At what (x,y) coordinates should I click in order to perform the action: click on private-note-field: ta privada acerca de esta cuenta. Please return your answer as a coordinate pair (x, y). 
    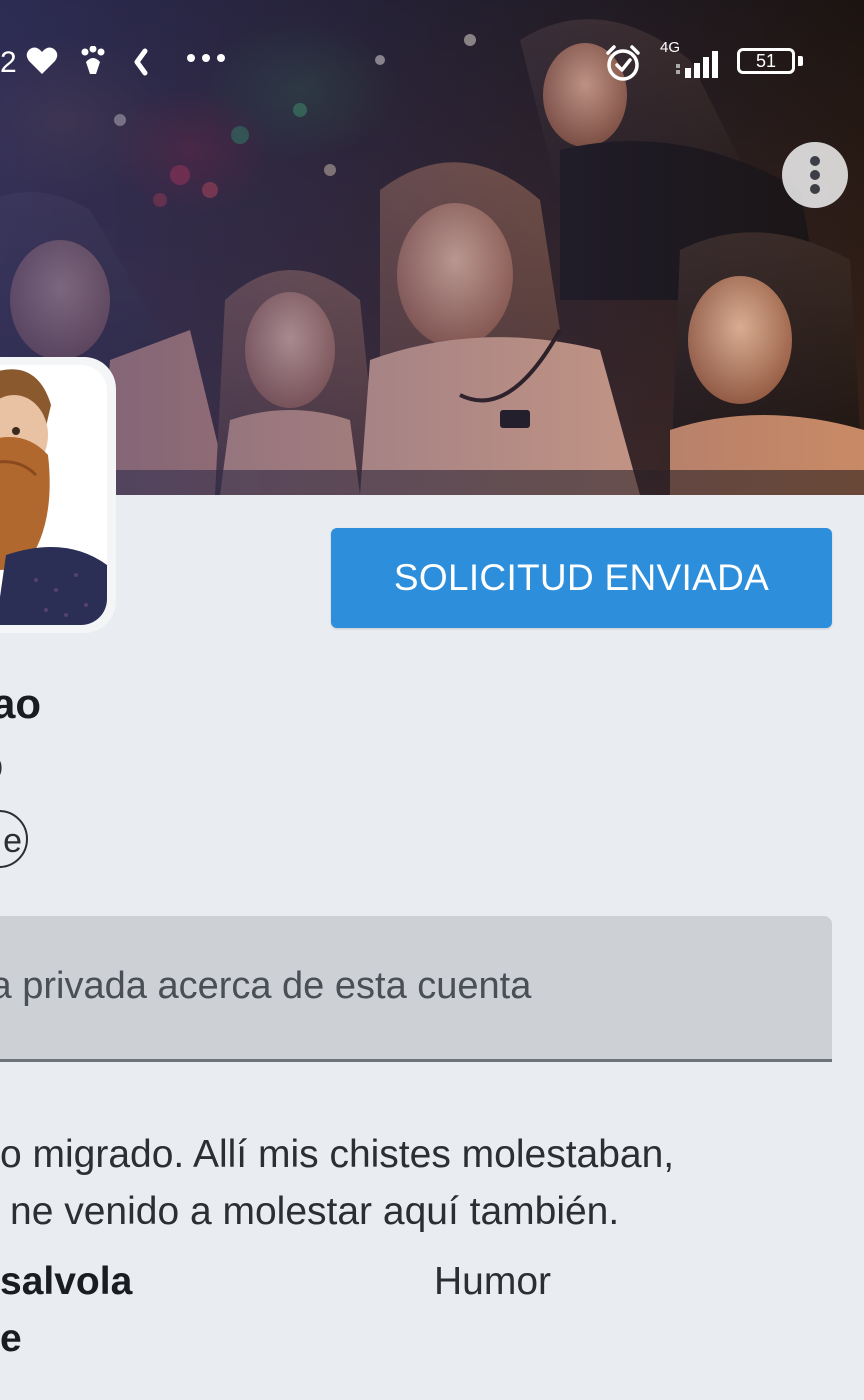
    Looking at the image, I should click on (416, 989).